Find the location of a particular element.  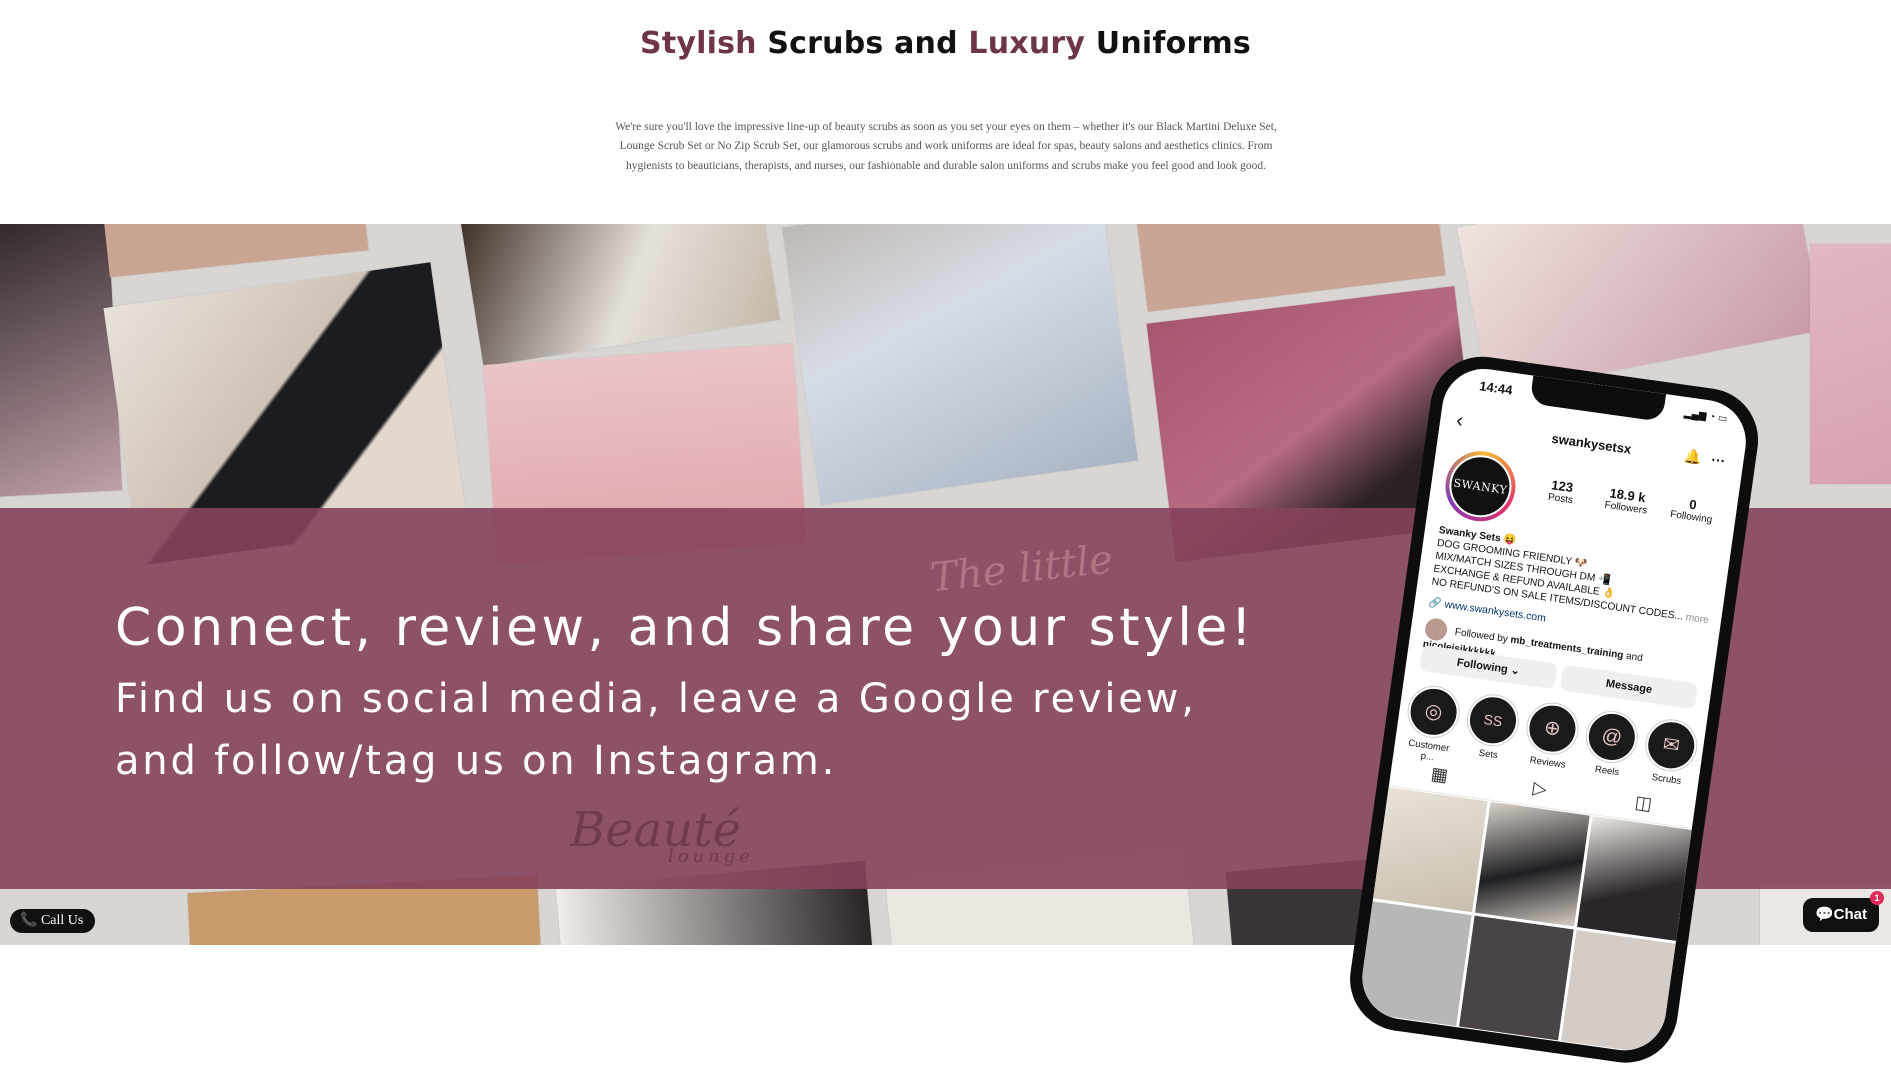

highlight-reels: @ Reels is located at coordinates (1611, 744).